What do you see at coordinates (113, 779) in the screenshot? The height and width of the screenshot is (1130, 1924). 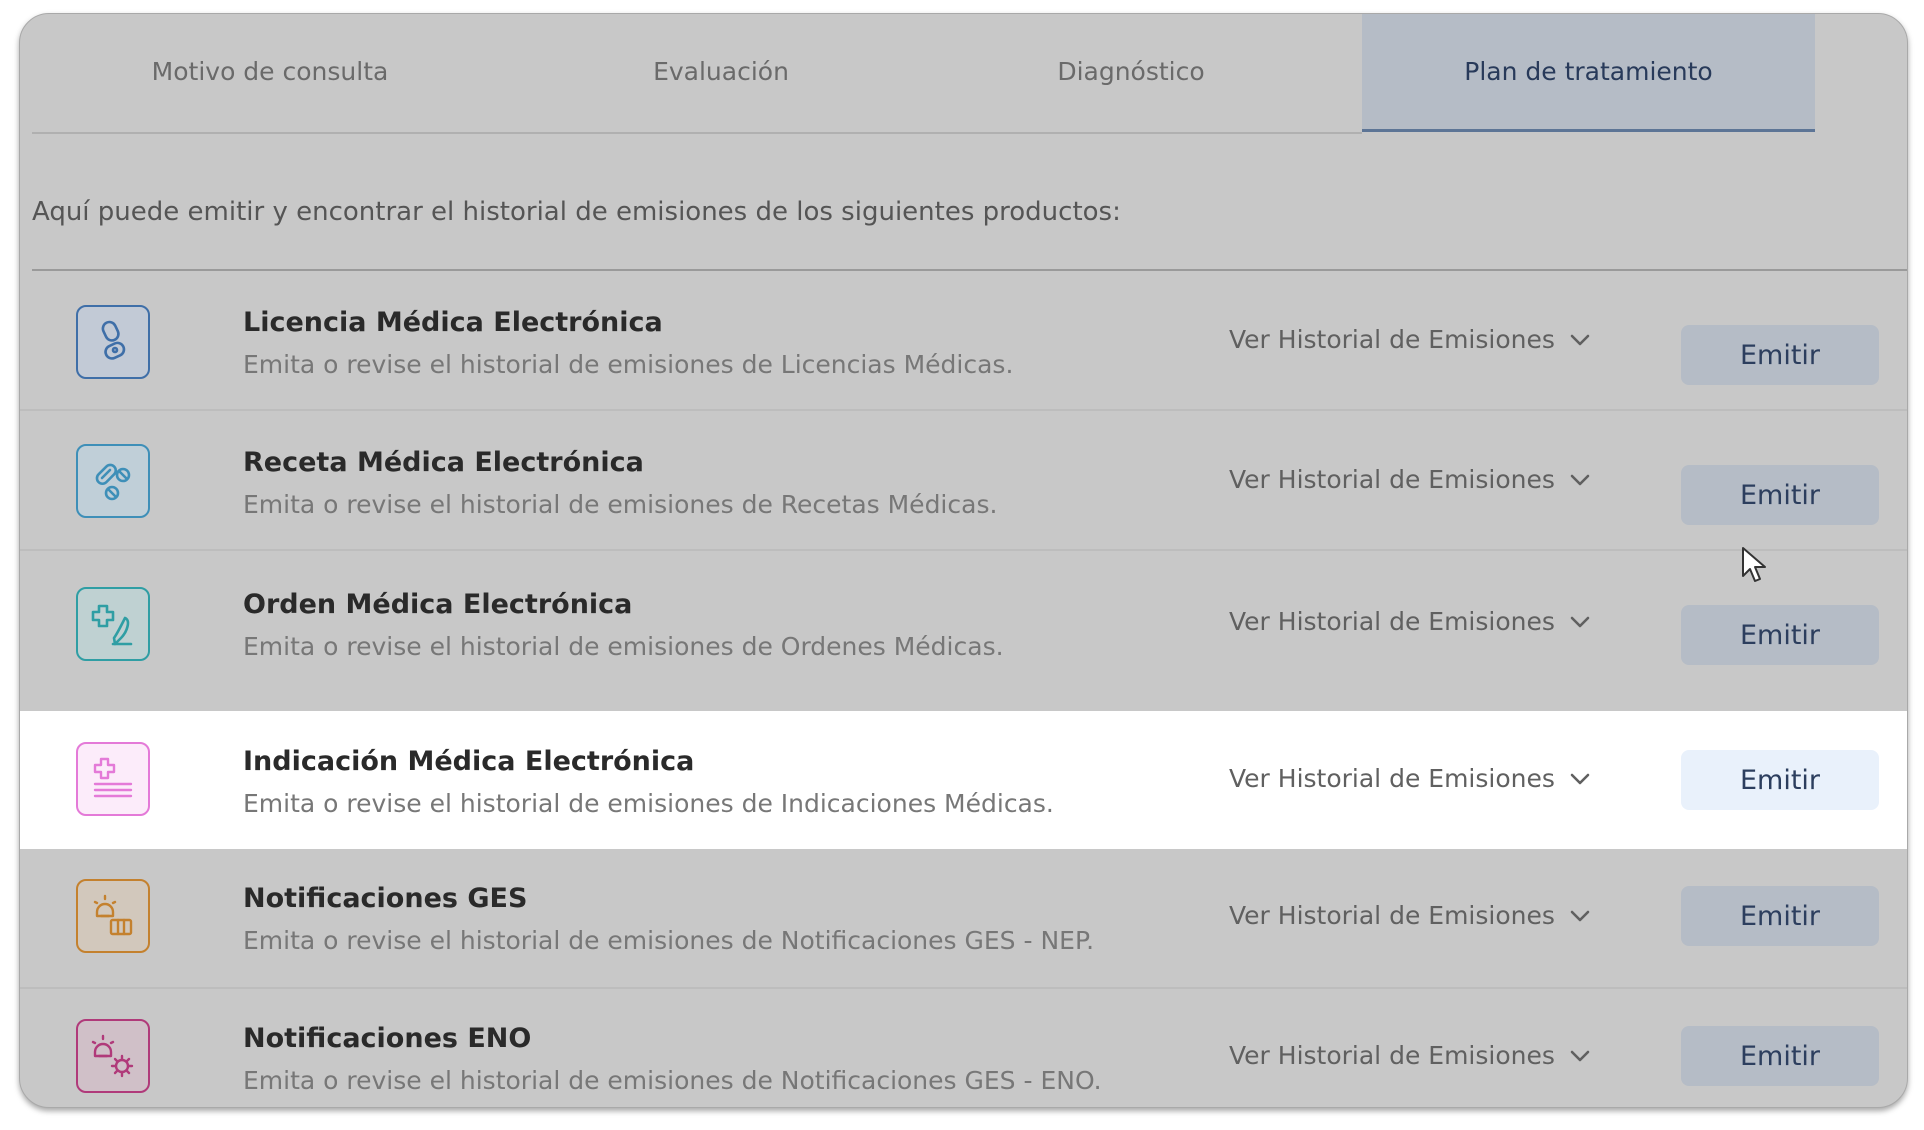 I see `medical-indication-icon` at bounding box center [113, 779].